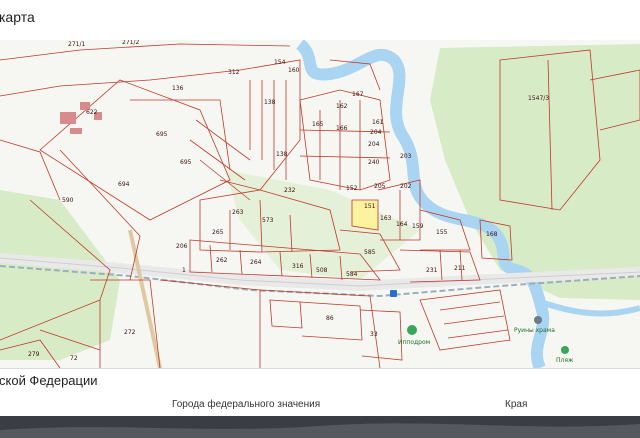 The width and height of the screenshot is (640, 438). I want to click on parcel-label: 211, so click(460, 268).